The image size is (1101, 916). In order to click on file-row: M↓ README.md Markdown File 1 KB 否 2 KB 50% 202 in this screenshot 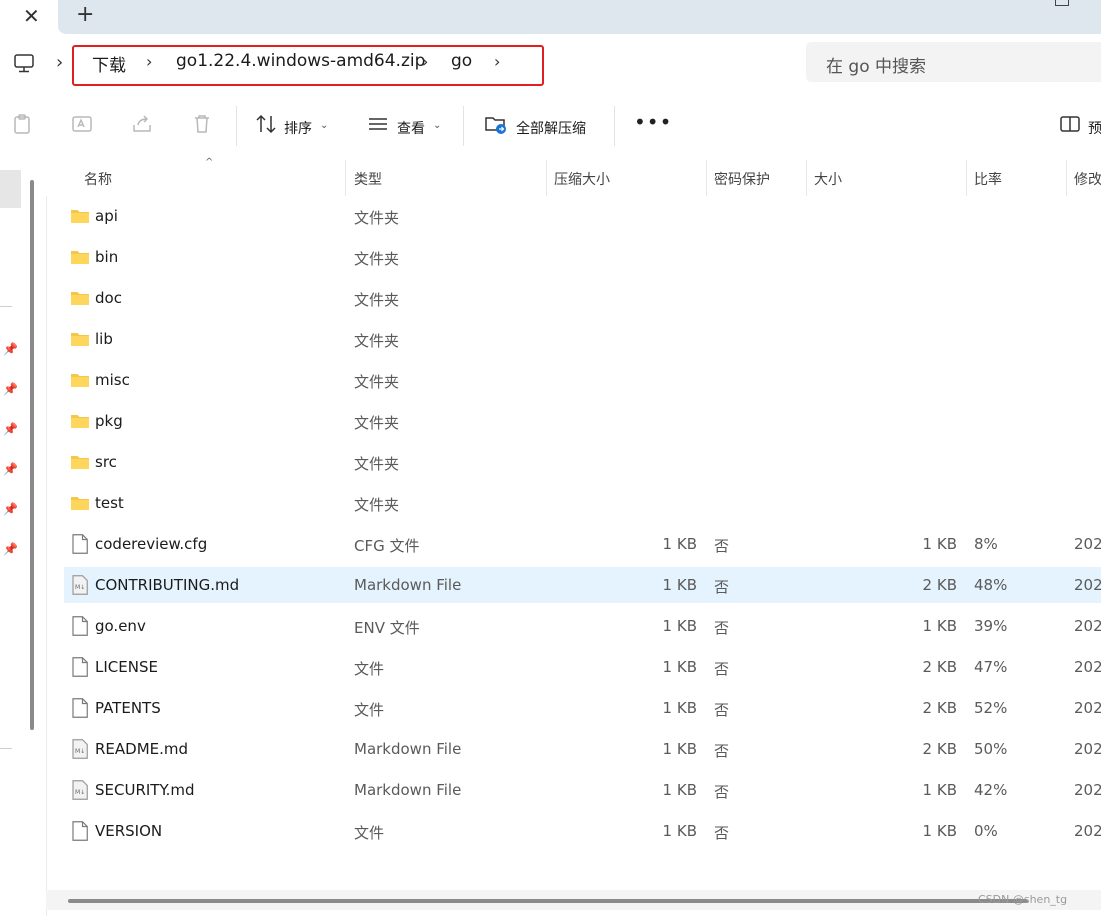, I will do `click(582, 749)`.